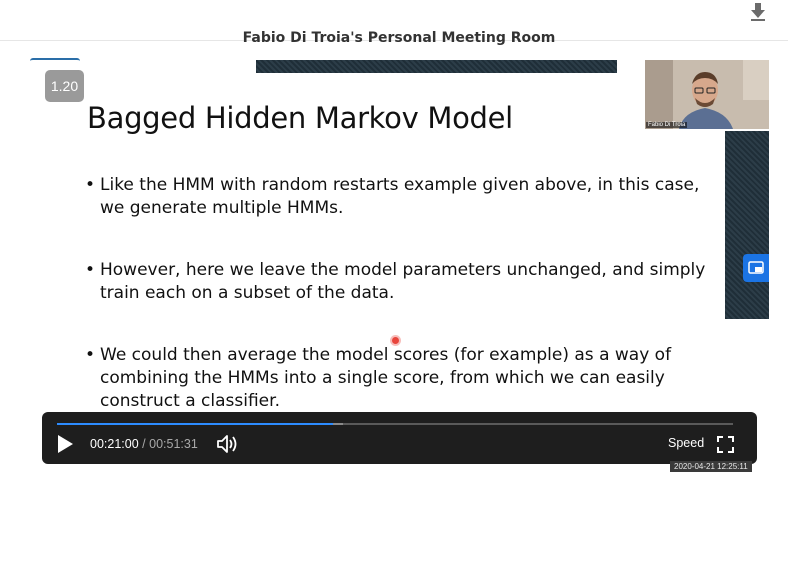  I want to click on webcam-thumbnail: Fabio Di Troia, so click(707, 94).